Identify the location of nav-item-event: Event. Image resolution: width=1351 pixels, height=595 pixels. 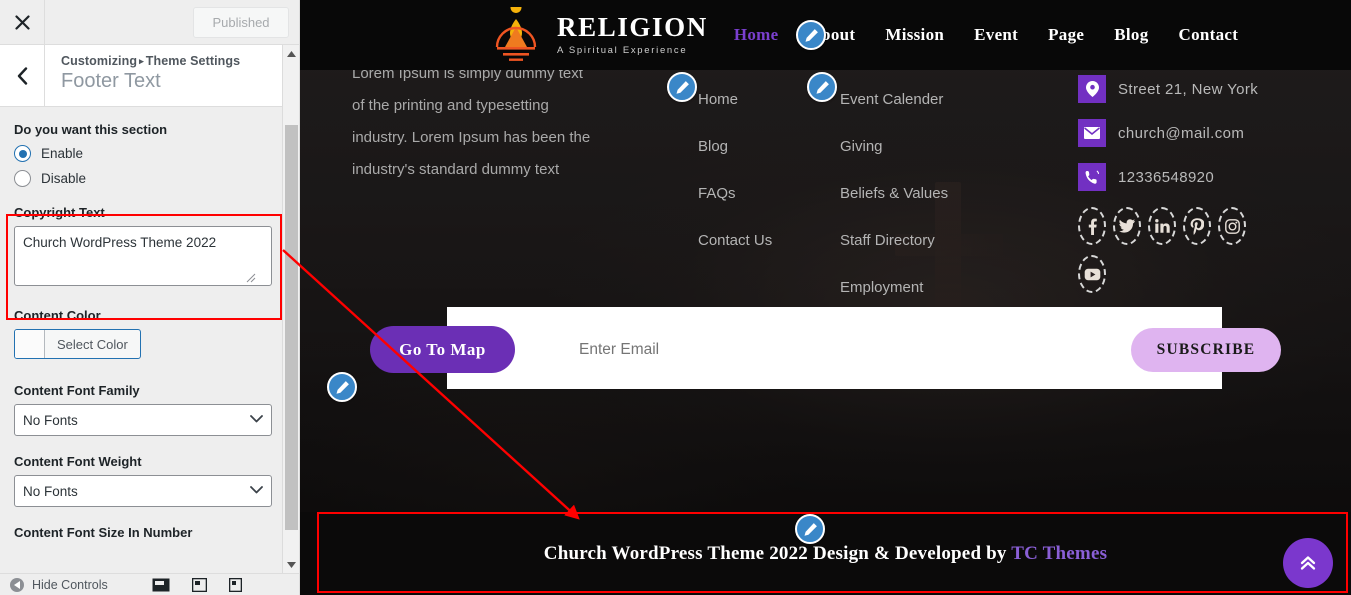
(996, 35).